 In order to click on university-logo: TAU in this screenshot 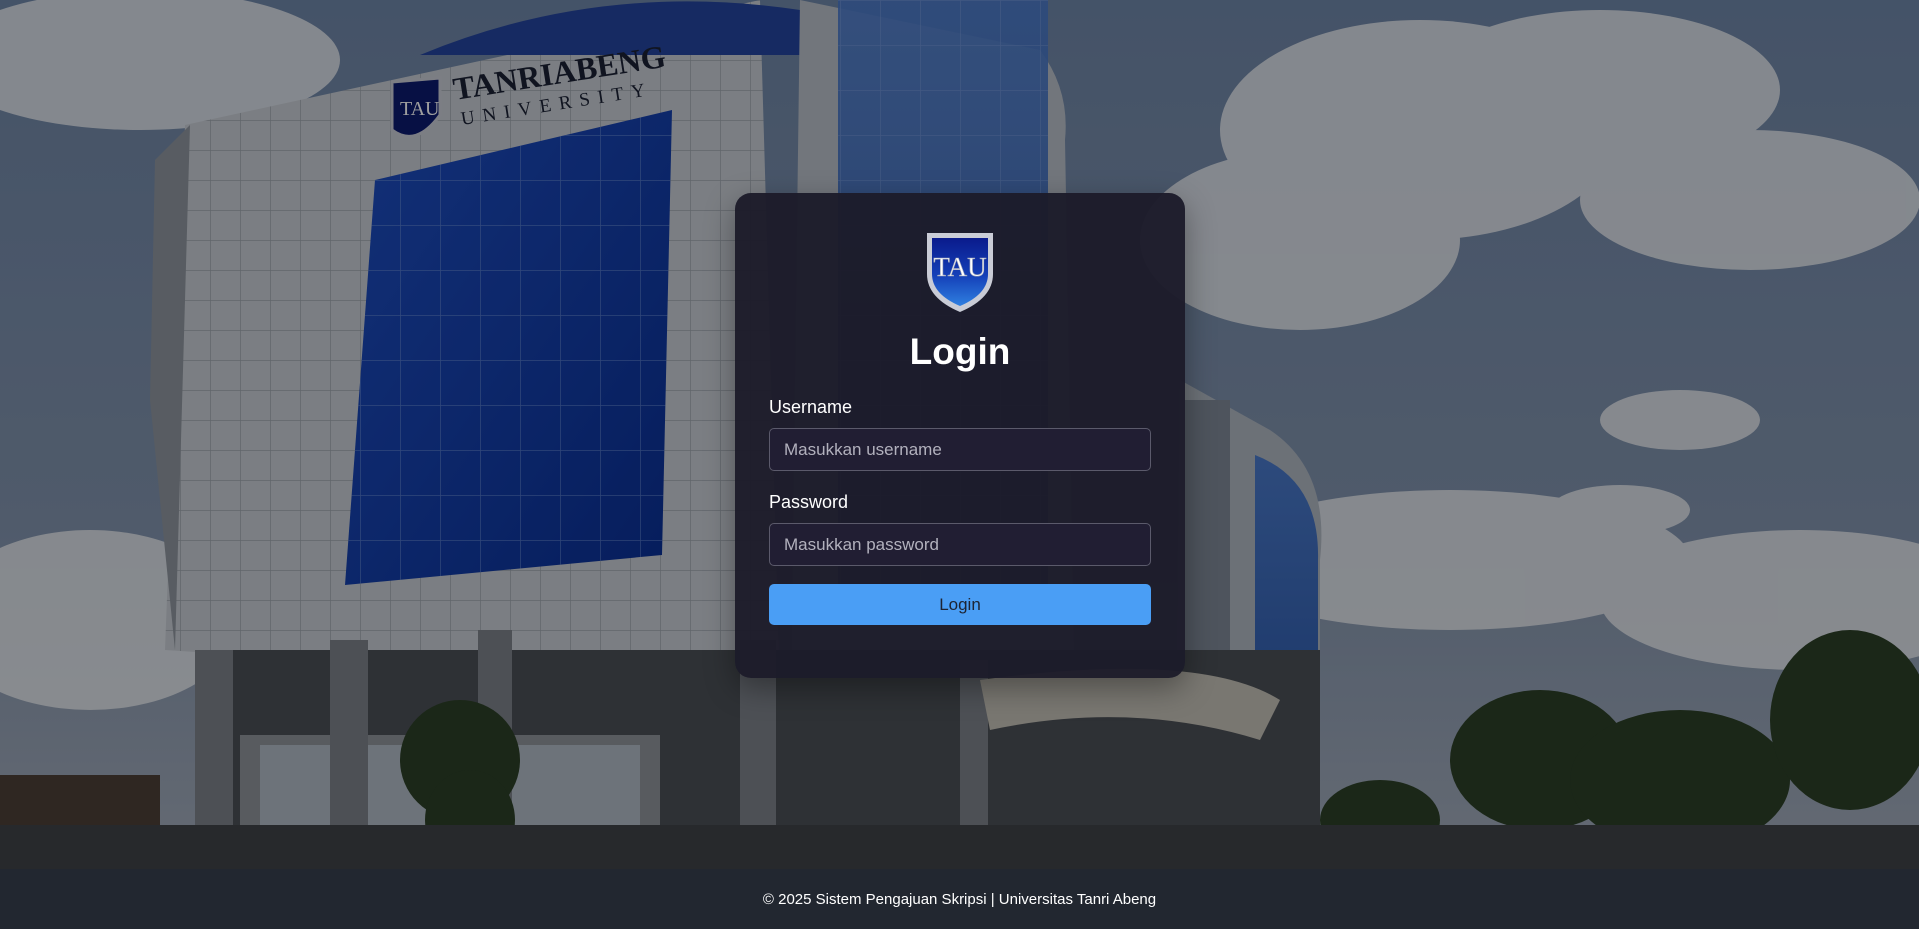, I will do `click(960, 272)`.